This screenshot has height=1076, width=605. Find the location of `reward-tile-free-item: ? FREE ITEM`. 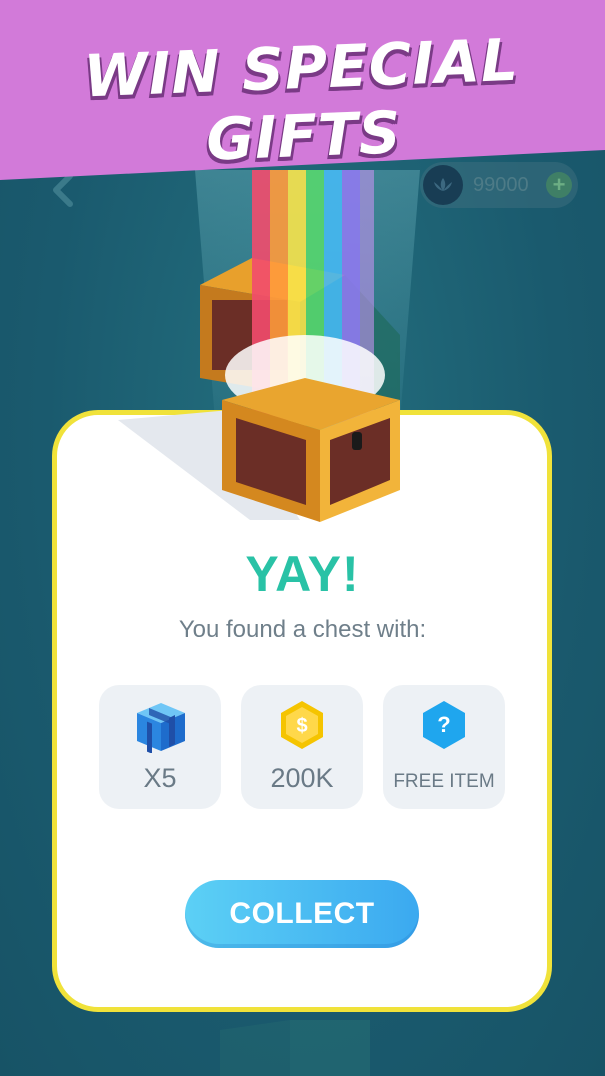

reward-tile-free-item: ? FREE ITEM is located at coordinates (444, 747).